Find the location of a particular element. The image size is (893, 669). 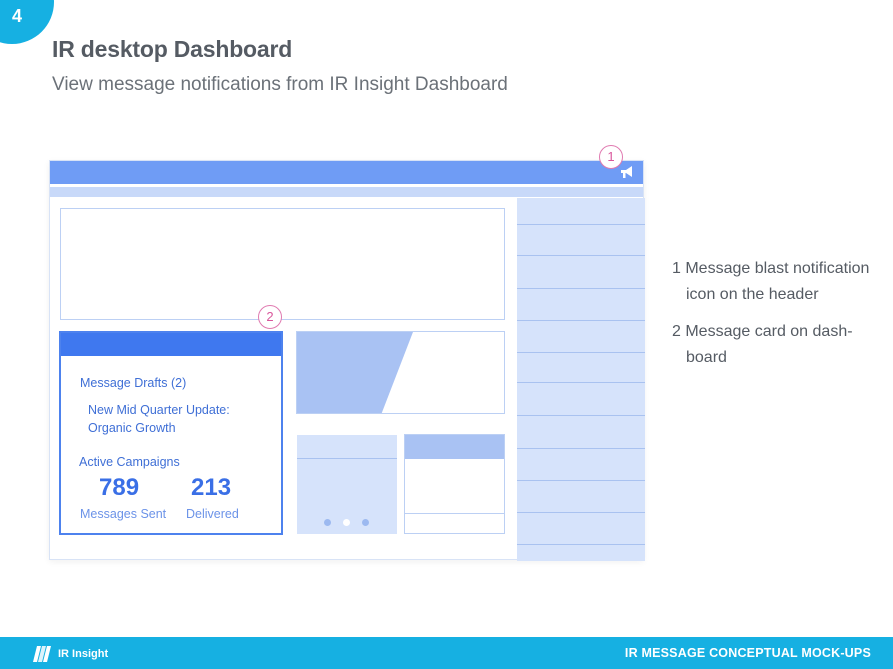

delivered-value: 213 is located at coordinates (211, 487).